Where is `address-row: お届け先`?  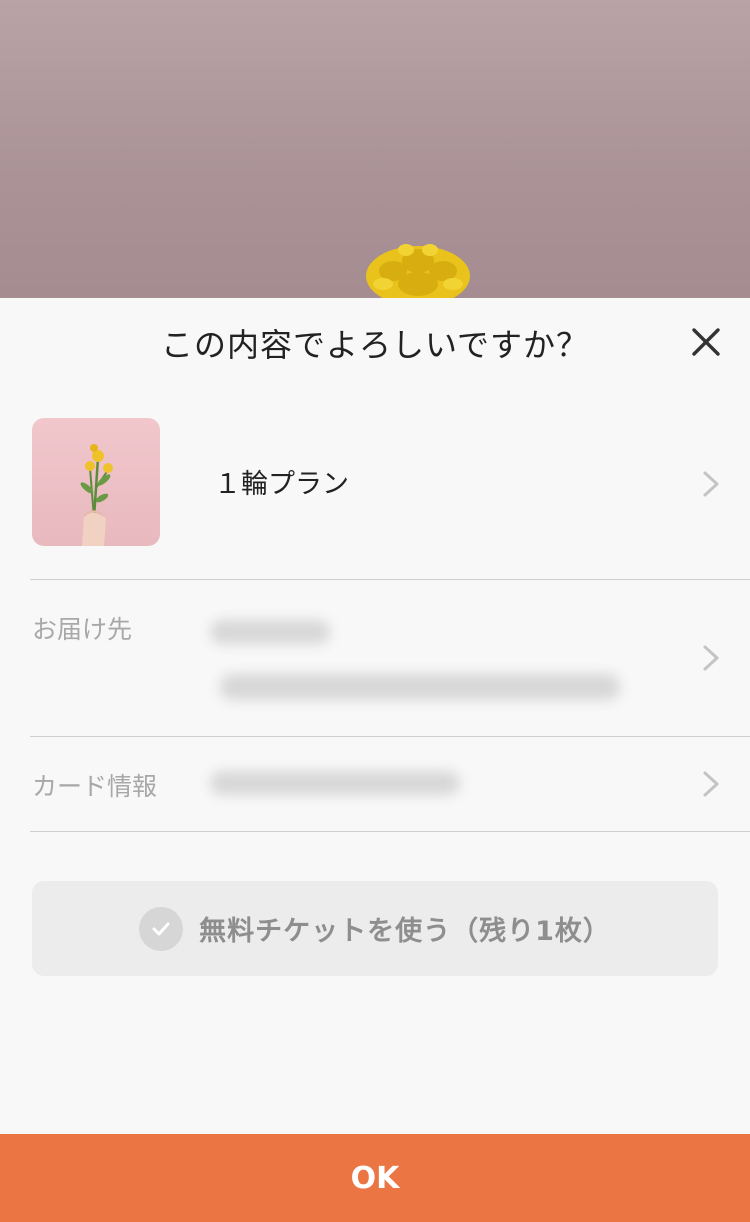 address-row: お届け先 is located at coordinates (390, 658).